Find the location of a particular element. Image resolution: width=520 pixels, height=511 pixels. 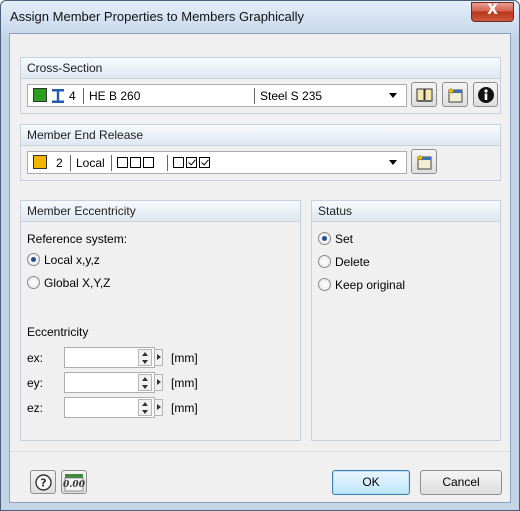

help-button: ? is located at coordinates (43, 482).